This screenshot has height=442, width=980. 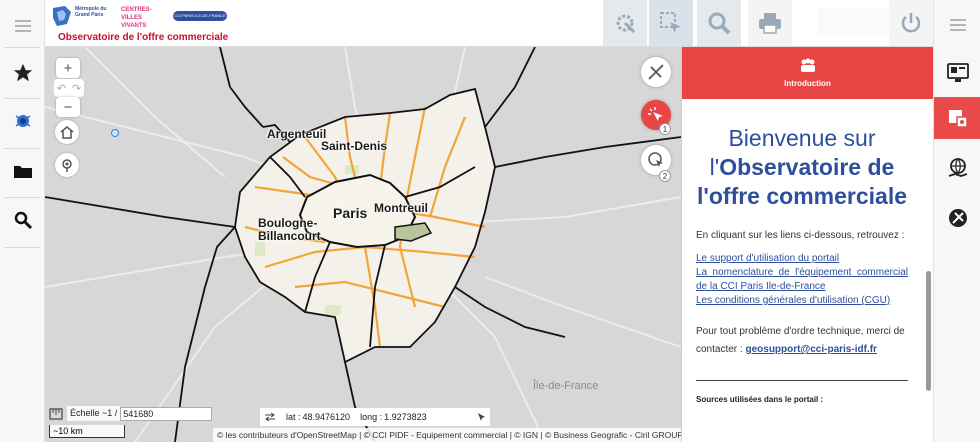 I want to click on info-puzzle-icon, so click(x=958, y=119).